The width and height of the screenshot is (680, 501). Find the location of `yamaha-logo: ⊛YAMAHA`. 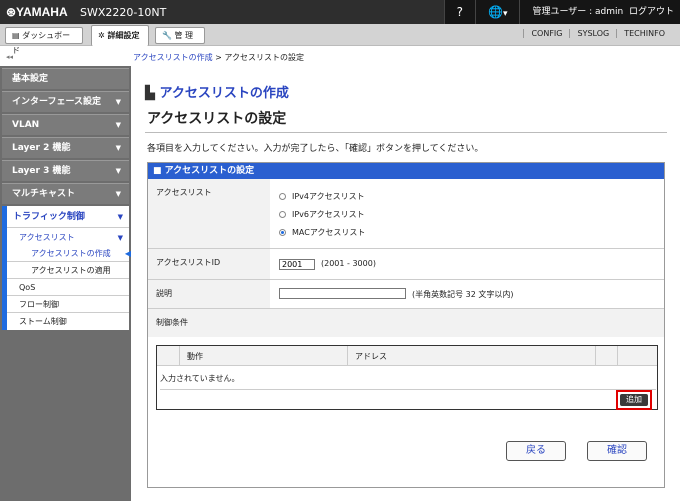

yamaha-logo: ⊛YAMAHA is located at coordinates (37, 12).